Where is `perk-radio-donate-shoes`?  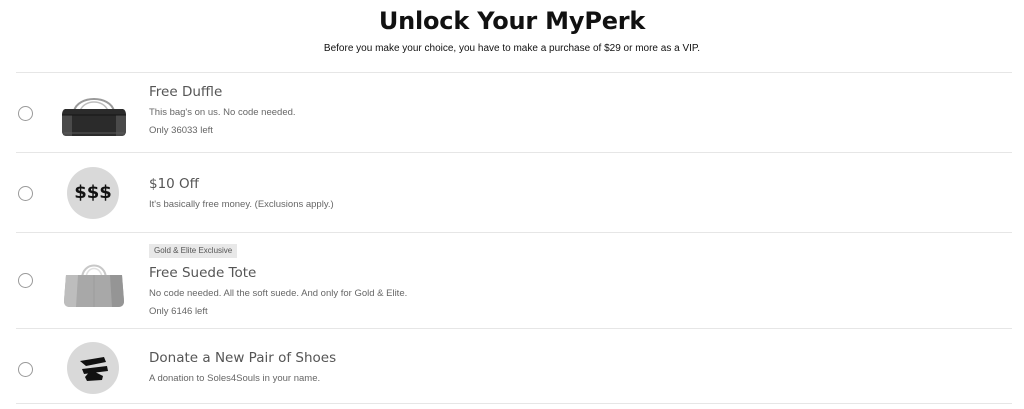
perk-radio-donate-shoes is located at coordinates (25, 369).